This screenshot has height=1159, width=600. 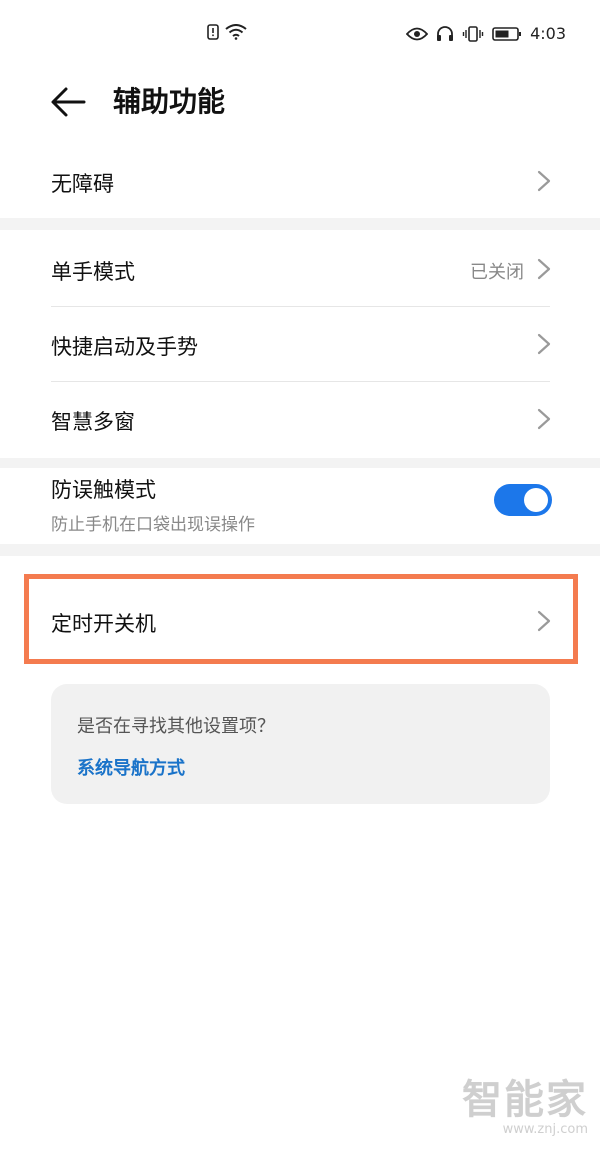 What do you see at coordinates (213, 32) in the screenshot?
I see `alert-icon` at bounding box center [213, 32].